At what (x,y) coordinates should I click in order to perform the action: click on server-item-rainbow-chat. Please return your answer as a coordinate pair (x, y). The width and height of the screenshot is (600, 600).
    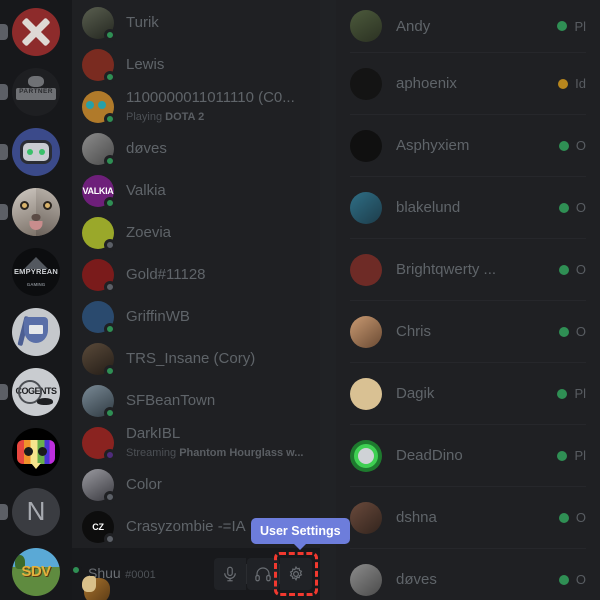
    Looking at the image, I should click on (36, 452).